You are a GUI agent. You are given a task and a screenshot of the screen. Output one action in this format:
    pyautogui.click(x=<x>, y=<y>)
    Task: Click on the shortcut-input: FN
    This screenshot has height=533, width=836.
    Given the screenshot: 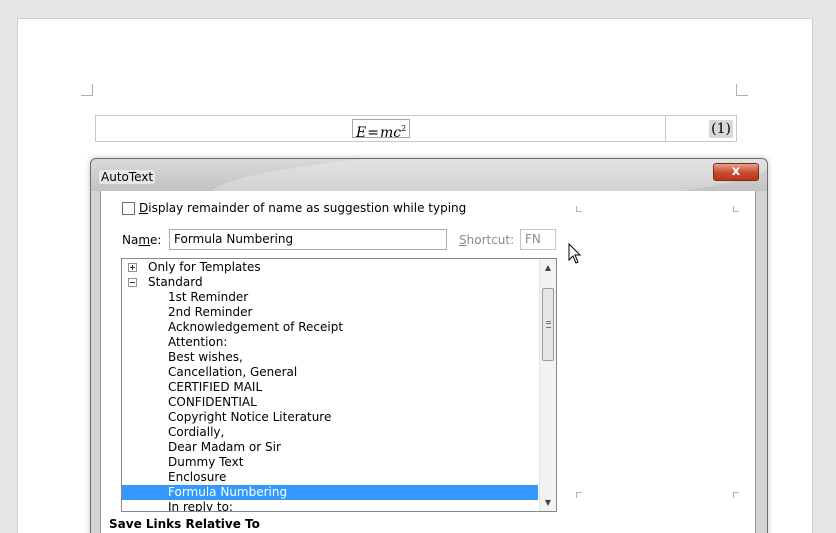 What is the action you would take?
    pyautogui.click(x=538, y=239)
    